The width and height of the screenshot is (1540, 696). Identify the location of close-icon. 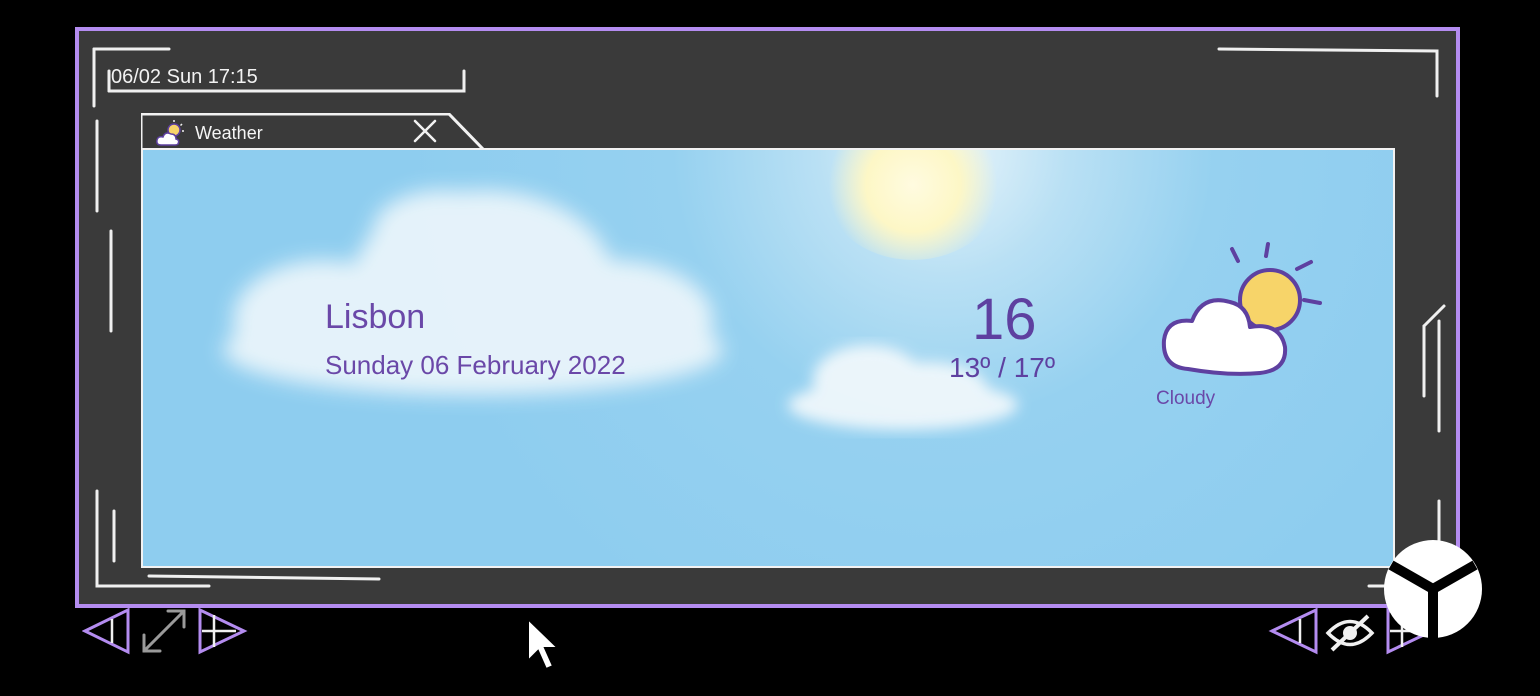
(425, 131).